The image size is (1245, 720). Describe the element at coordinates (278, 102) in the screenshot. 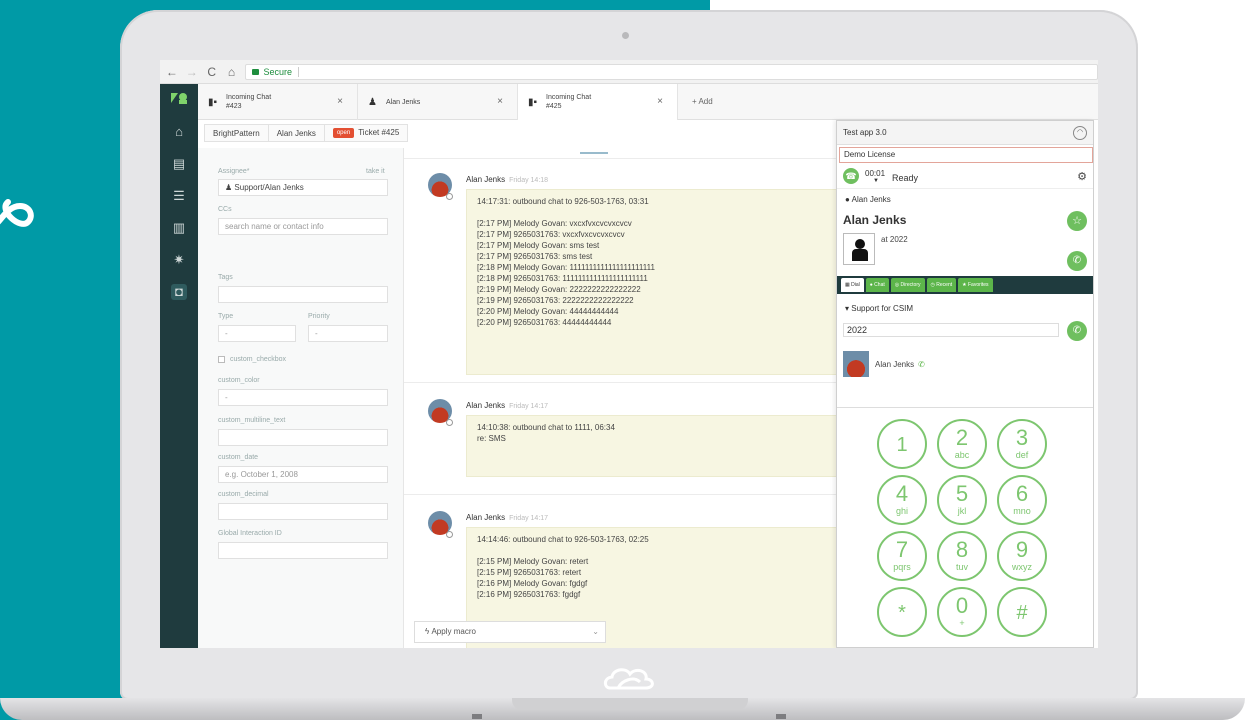

I see `tab-incoming-chat-423: ▮▪ Incoming Chat #423 ×` at that location.